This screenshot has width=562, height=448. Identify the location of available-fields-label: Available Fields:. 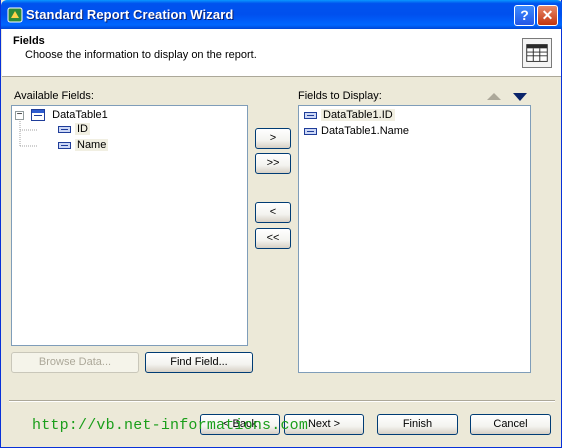
(54, 96).